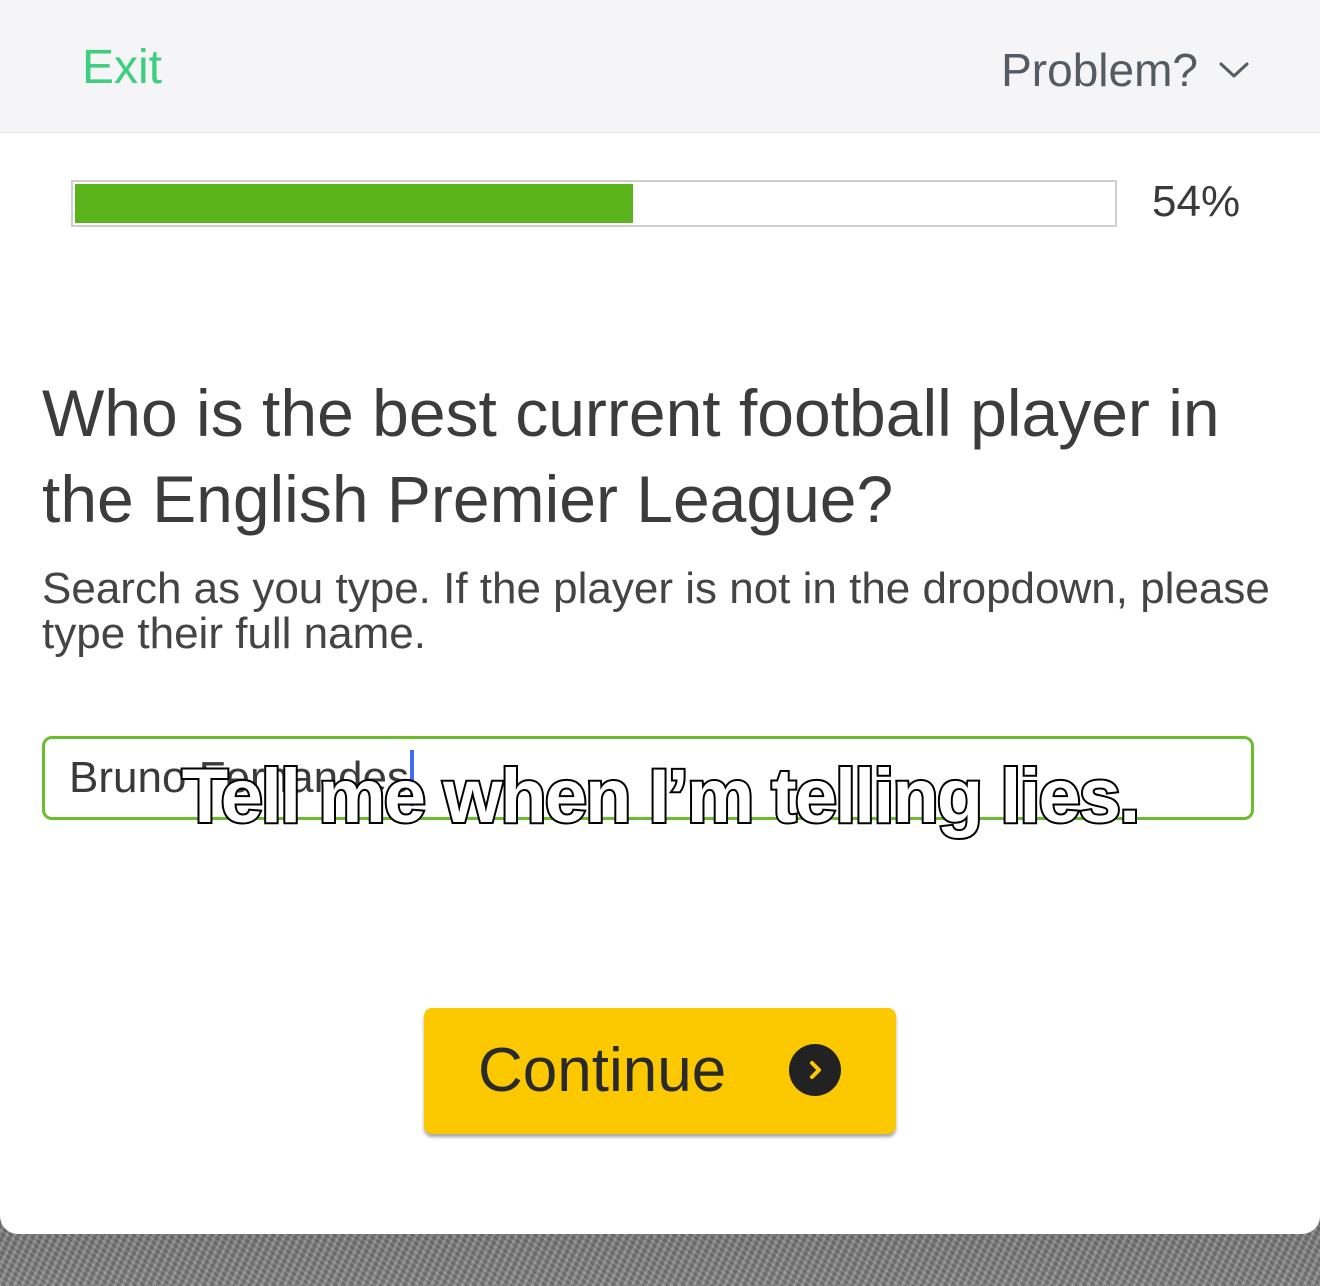  I want to click on chevron-right-circle-icon, so click(815, 1070).